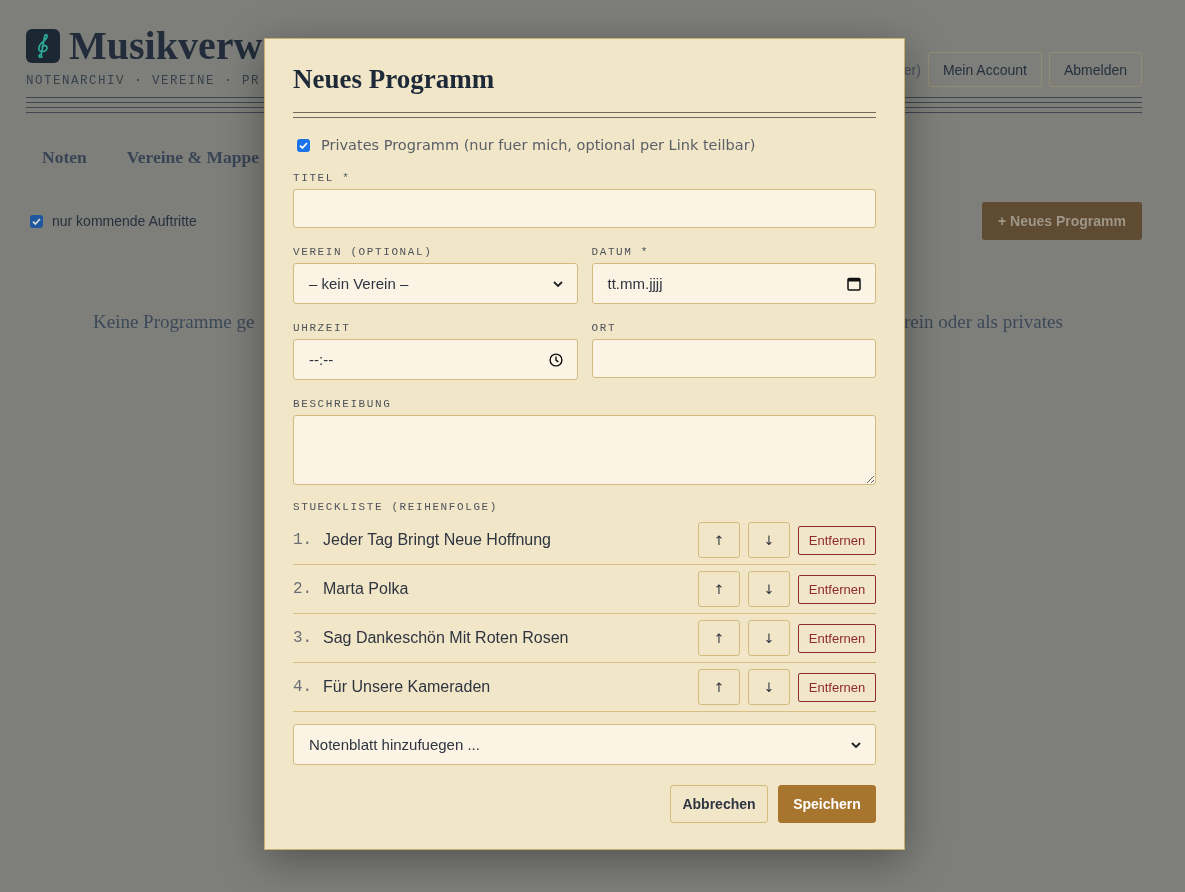  I want to click on dialog-title: Neues Programm, so click(394, 79).